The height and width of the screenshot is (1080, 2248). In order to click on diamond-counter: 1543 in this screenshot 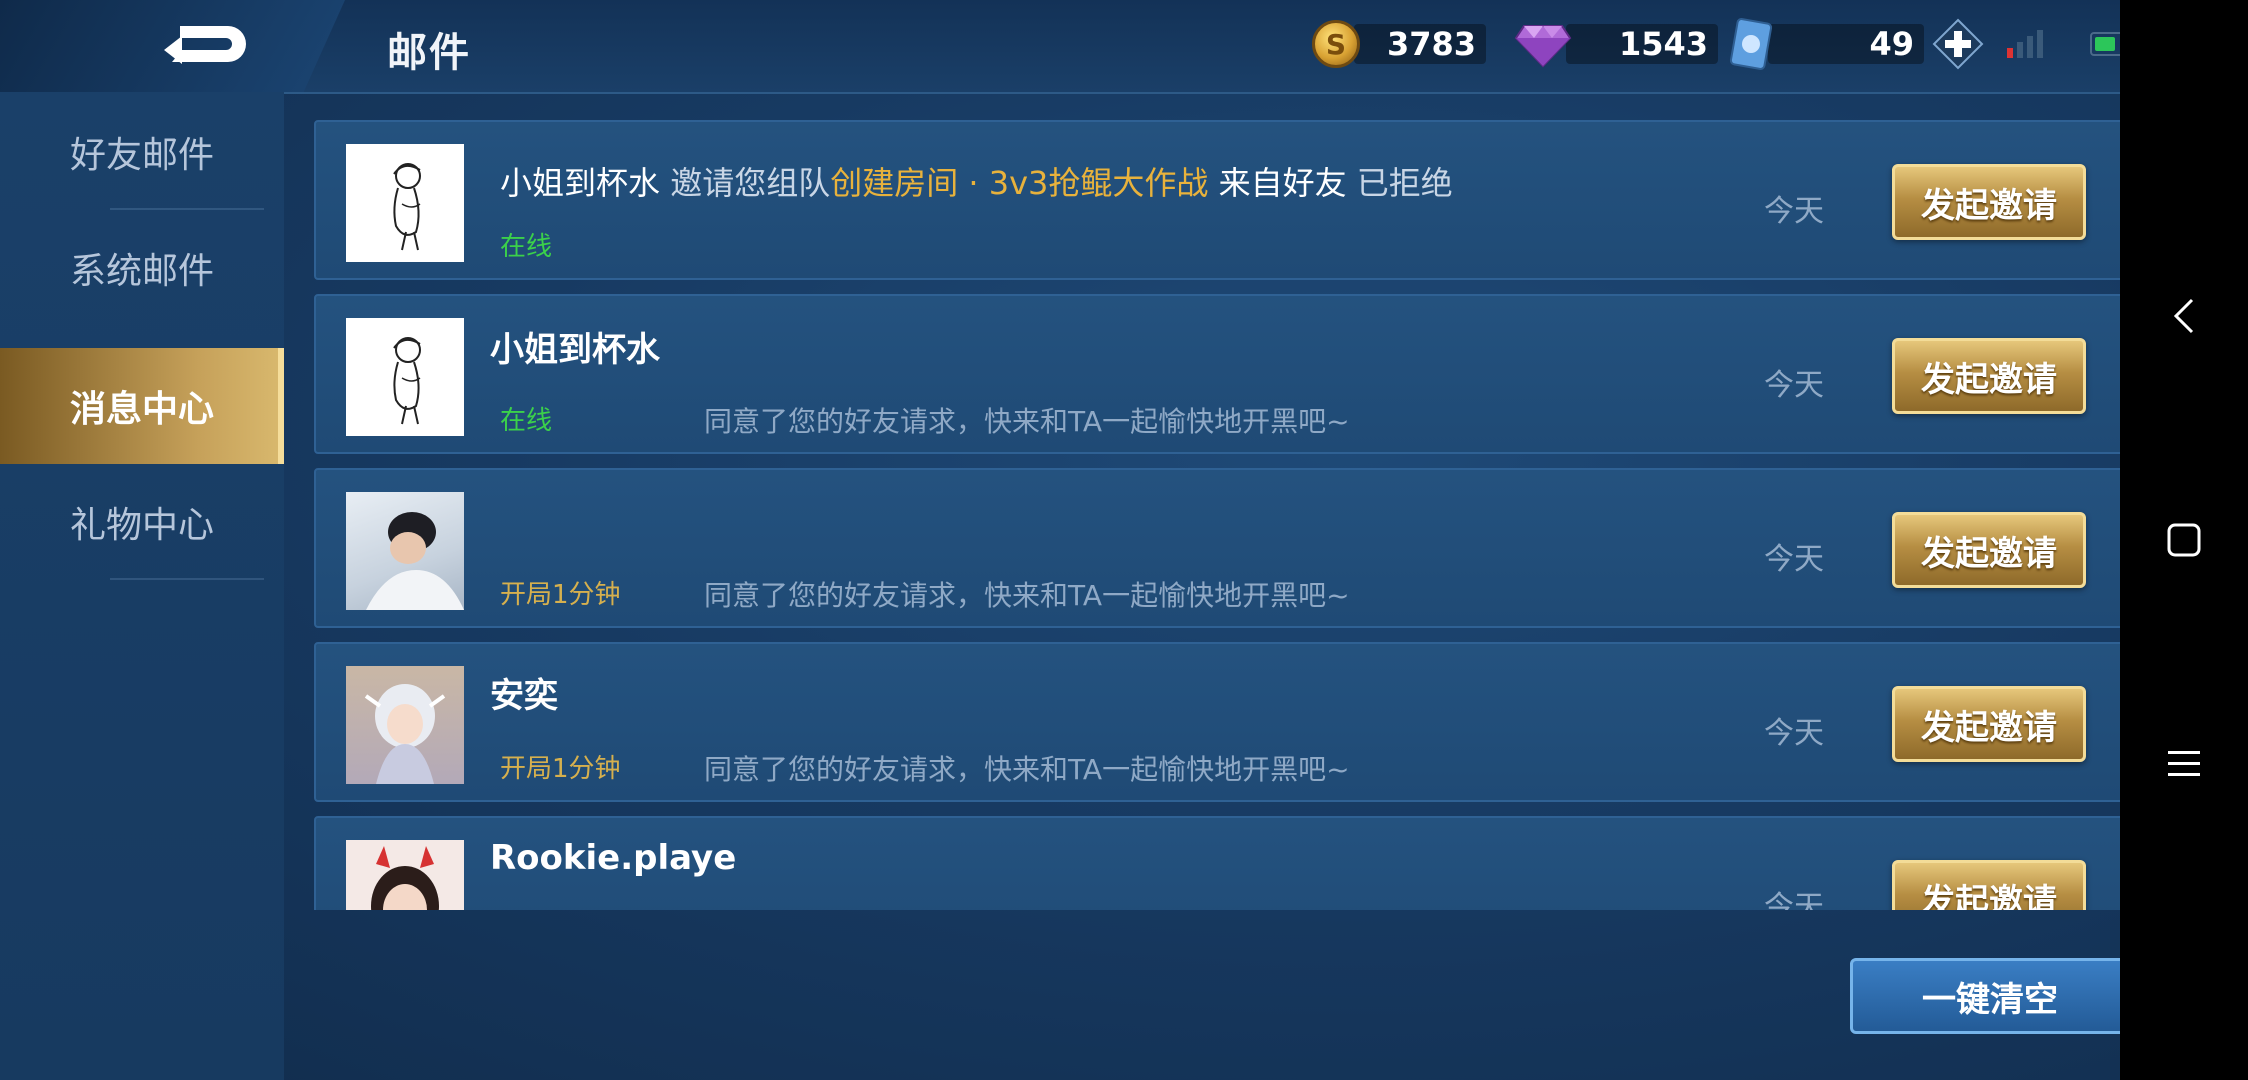, I will do `click(1616, 44)`.